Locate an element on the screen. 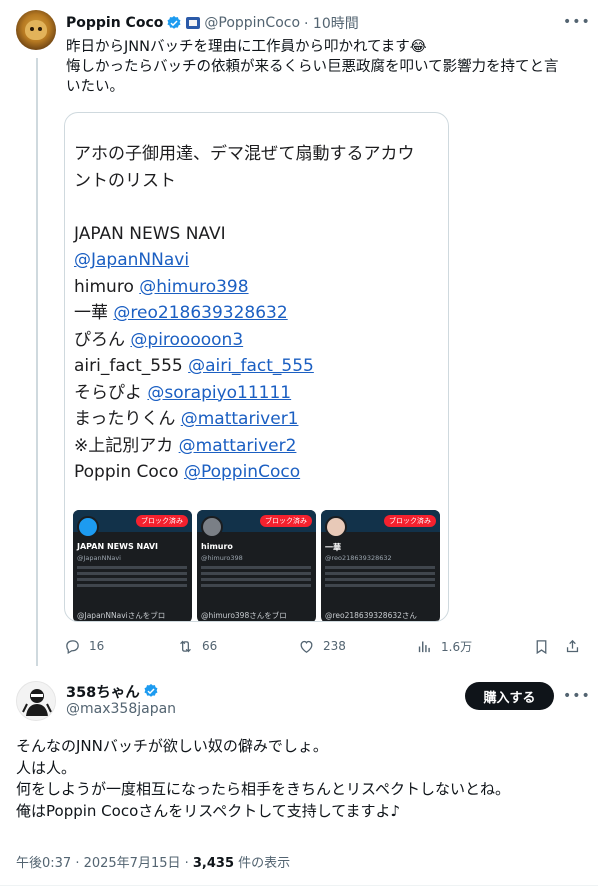 This screenshot has width=598, height=893. media-list-name: そらぴよ is located at coordinates (111, 392).